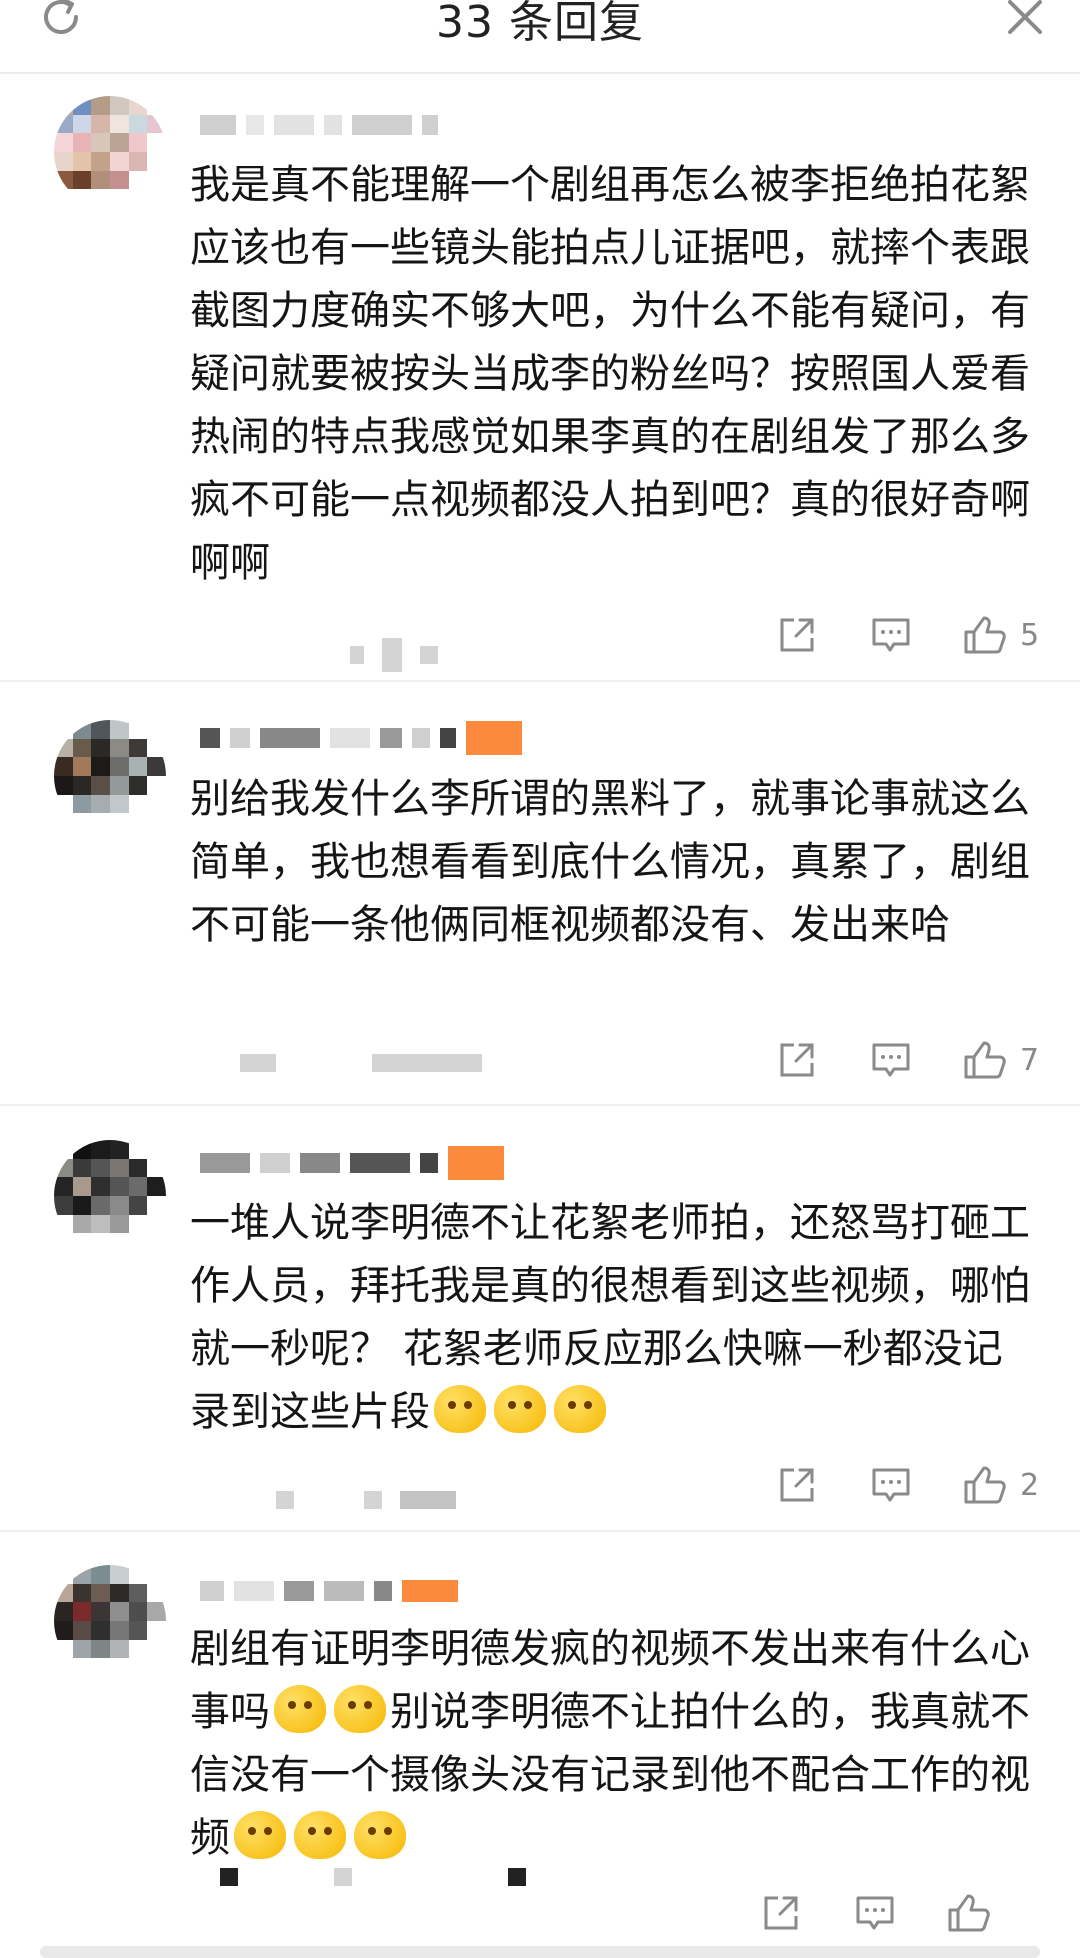 The height and width of the screenshot is (1958, 1080). I want to click on comment-actions: 7, so click(906, 1060).